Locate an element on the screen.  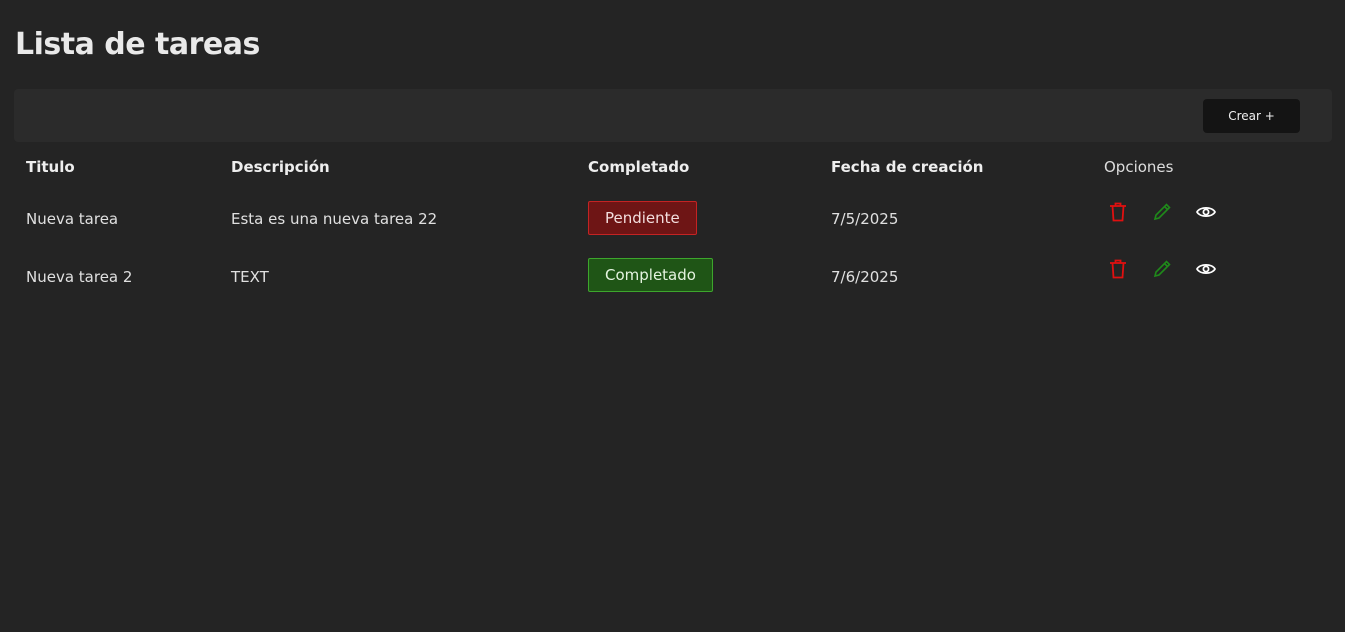
task-description: Esta es una nueva tarea 22 is located at coordinates (334, 219).